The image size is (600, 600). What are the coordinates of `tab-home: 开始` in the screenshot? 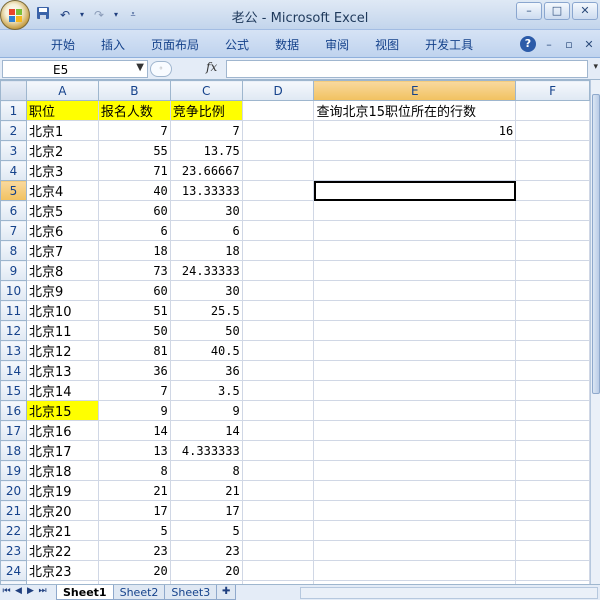 It's located at (63, 45).